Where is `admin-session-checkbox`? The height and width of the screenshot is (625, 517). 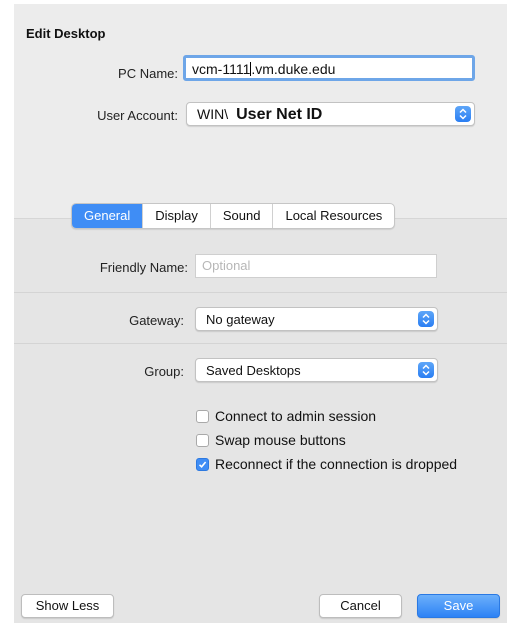
admin-session-checkbox is located at coordinates (202, 416).